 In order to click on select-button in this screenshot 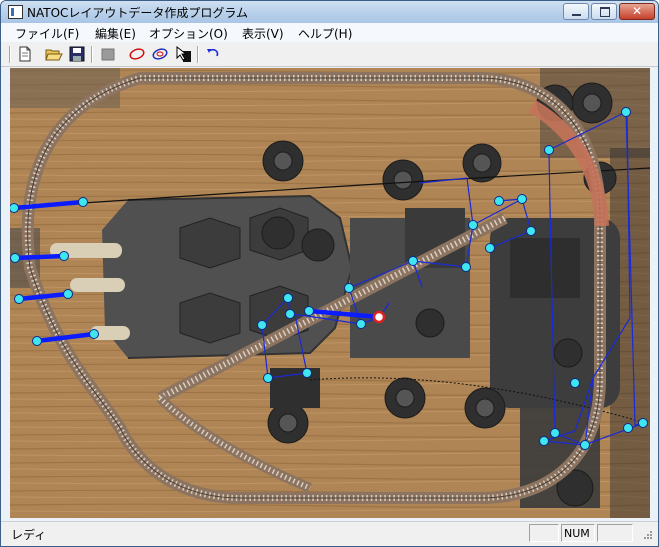, I will do `click(184, 54)`.